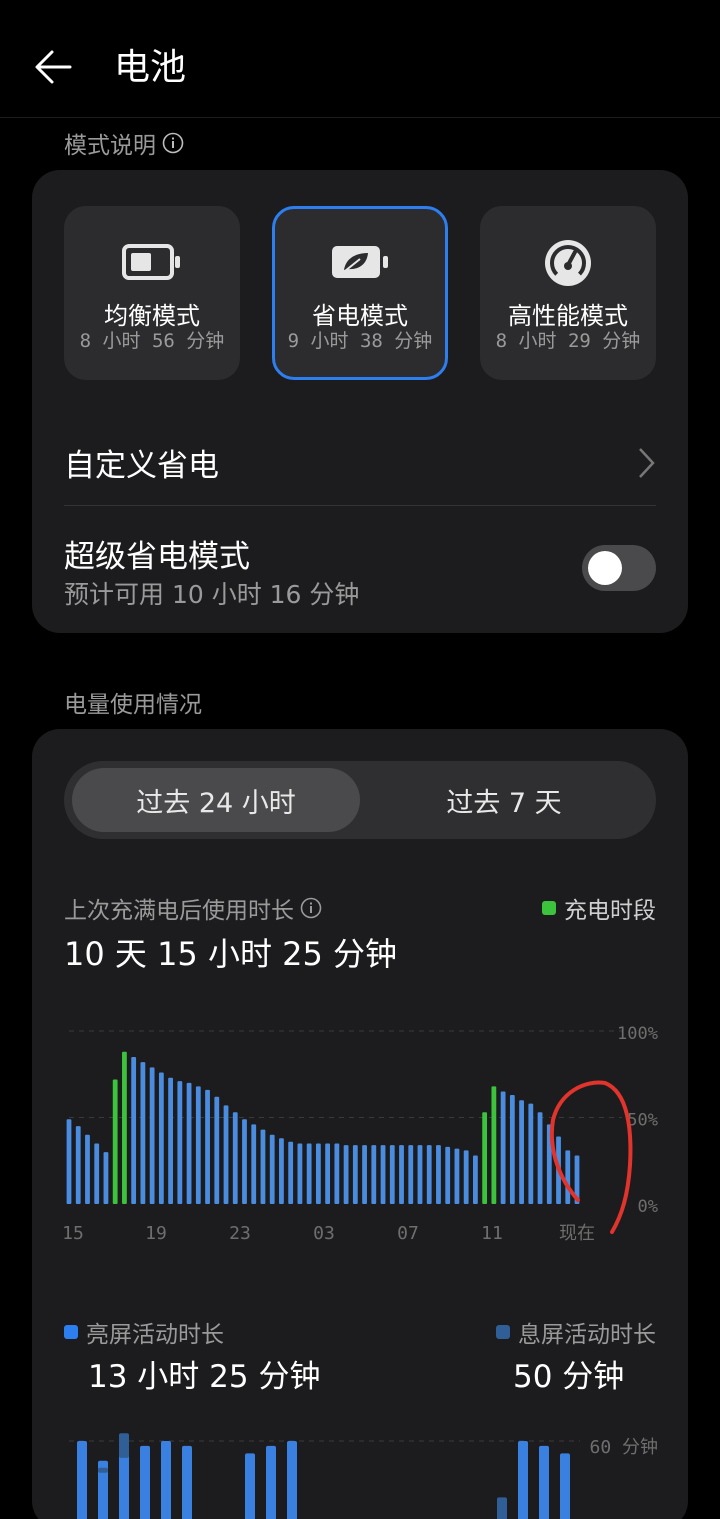  I want to click on mode-performance-tile: 高性能模式 8 小时 29 分钟, so click(568, 293).